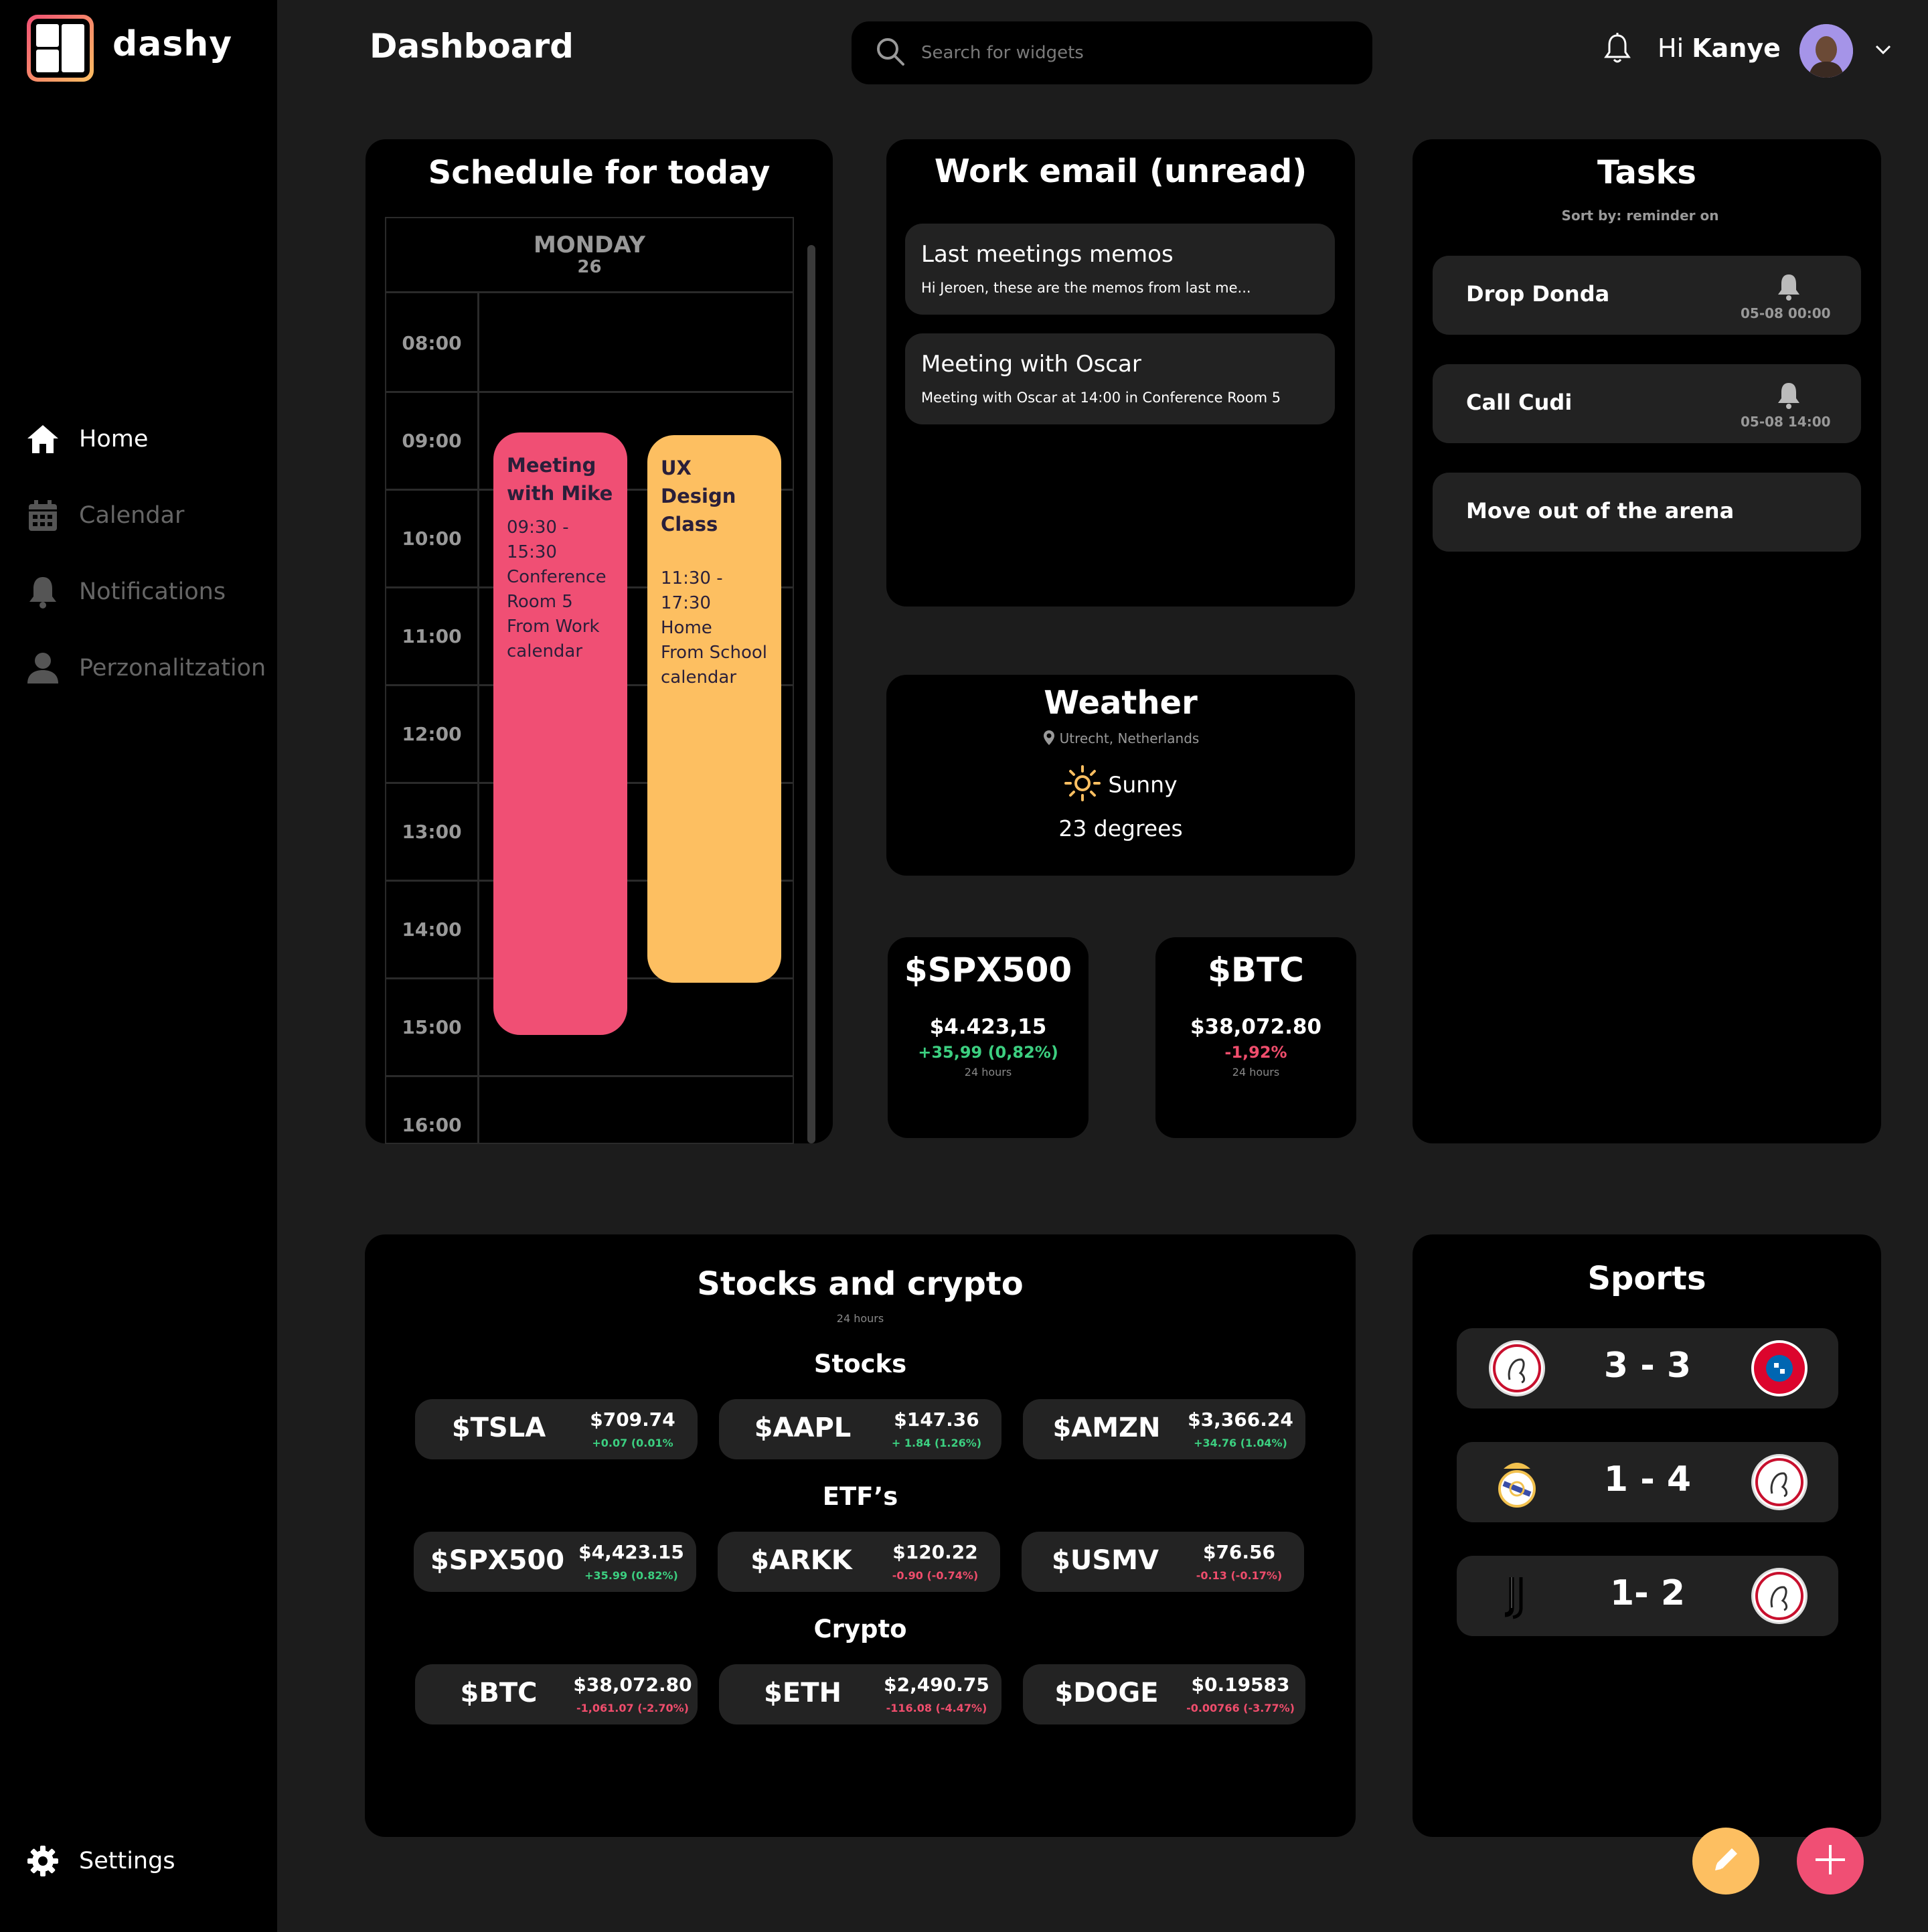  Describe the element at coordinates (860, 1364) in the screenshot. I see `section-heading-stocks: Stocks` at that location.